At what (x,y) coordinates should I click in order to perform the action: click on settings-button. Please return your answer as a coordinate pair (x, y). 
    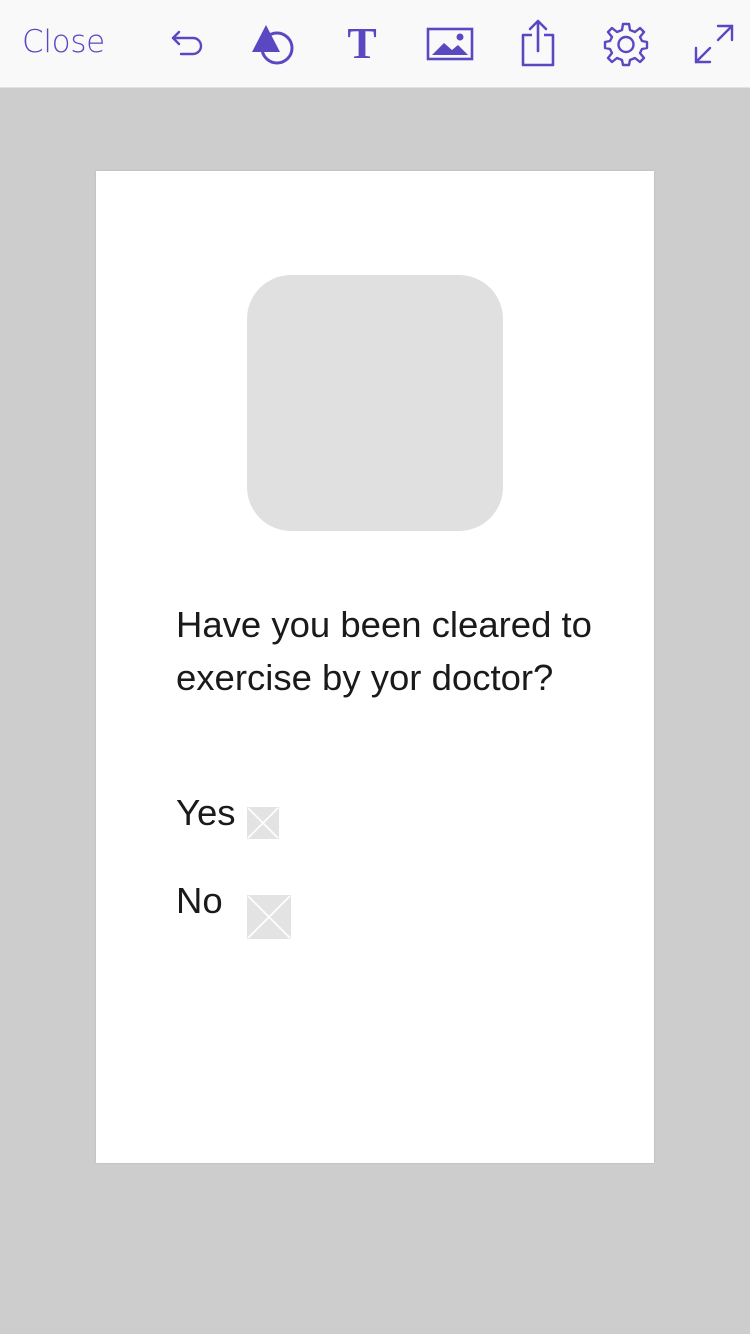
    Looking at the image, I should click on (626, 44).